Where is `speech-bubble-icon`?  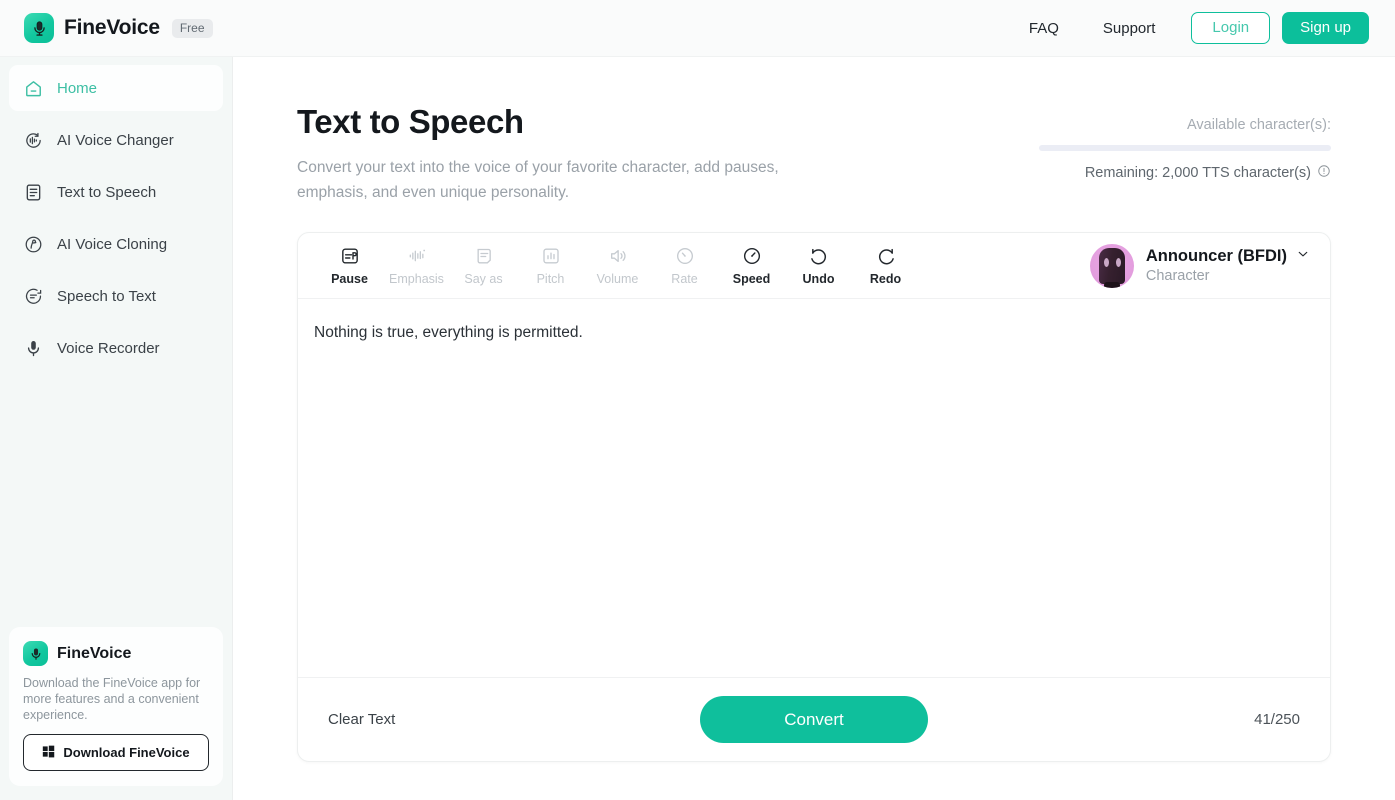
speech-bubble-icon is located at coordinates (33, 296).